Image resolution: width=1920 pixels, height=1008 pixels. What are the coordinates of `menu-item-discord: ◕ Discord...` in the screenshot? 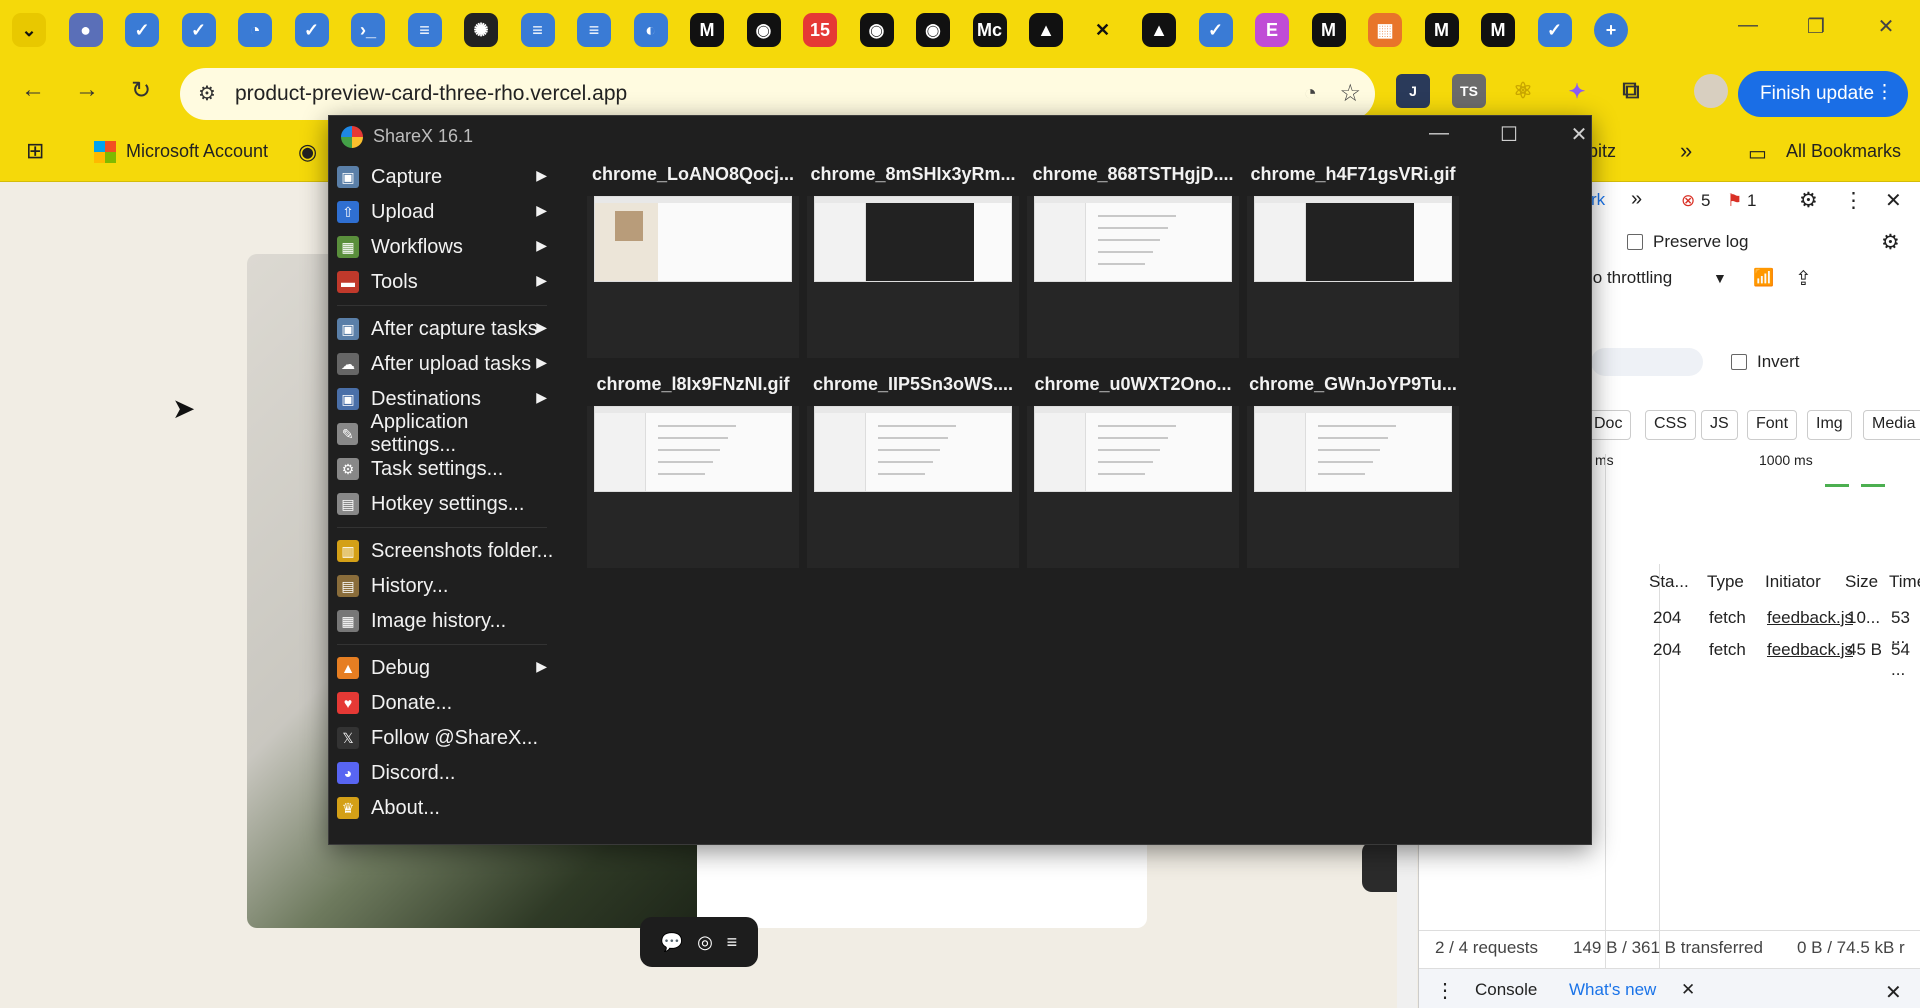 It's located at (446, 773).